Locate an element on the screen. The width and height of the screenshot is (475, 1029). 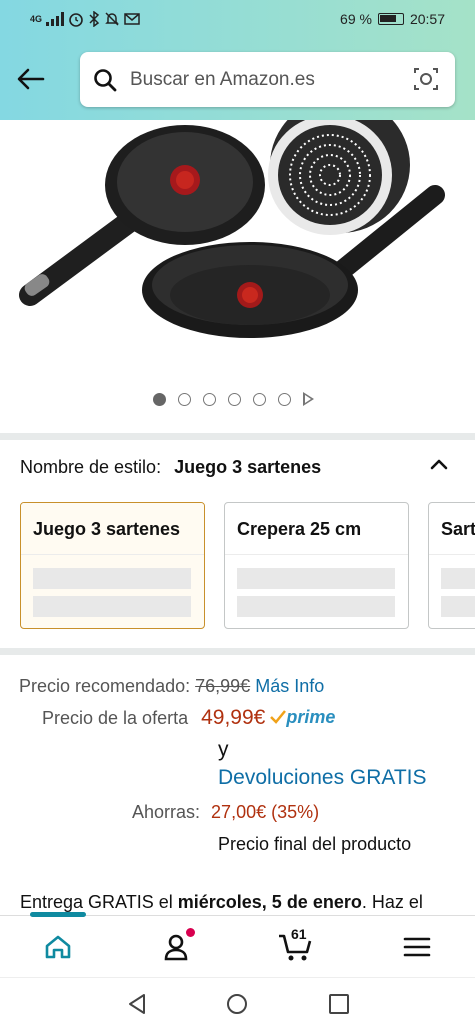
savings-value: 27,00€ (35%) is located at coordinates (265, 812).